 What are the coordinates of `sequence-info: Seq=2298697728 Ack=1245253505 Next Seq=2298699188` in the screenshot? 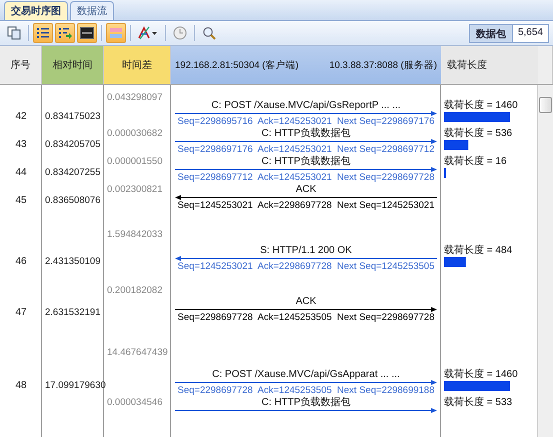 It's located at (306, 390).